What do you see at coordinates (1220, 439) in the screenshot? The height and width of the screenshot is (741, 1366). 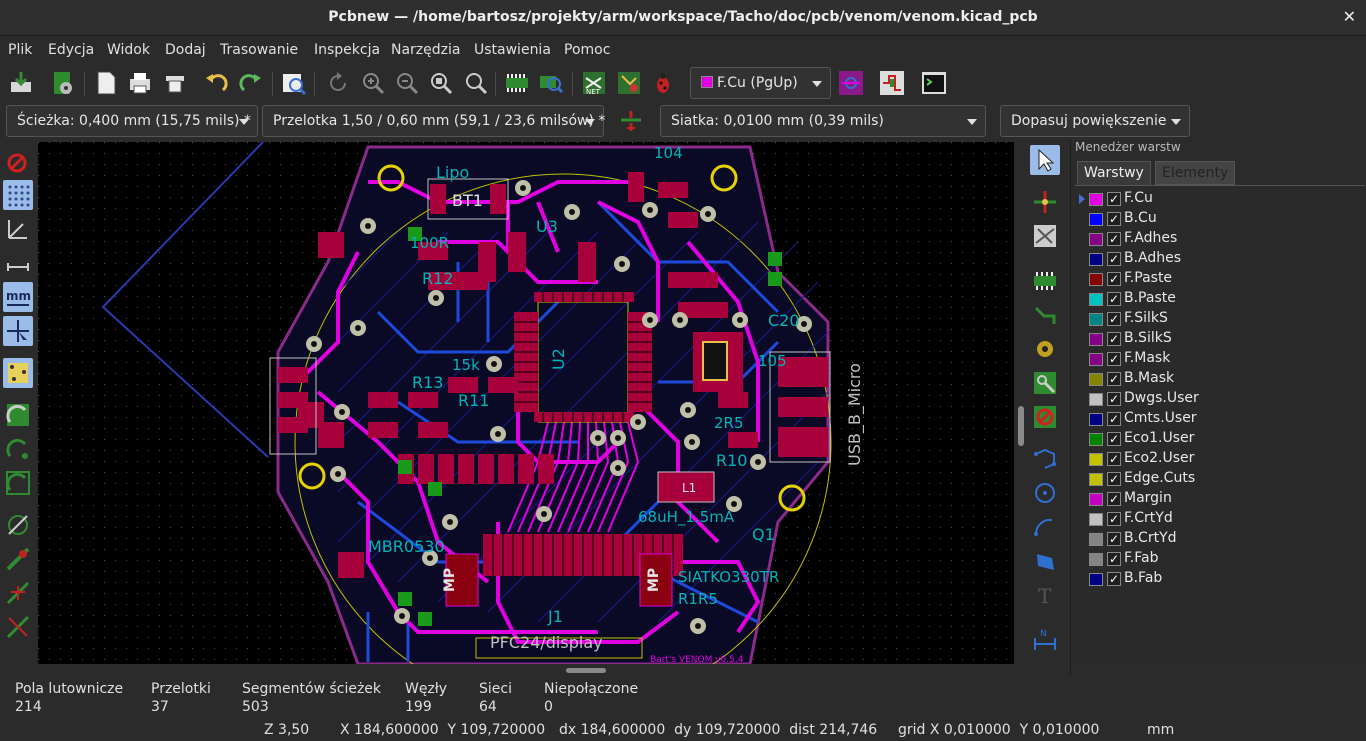 I see `layer-row: ✓ Eco1.User` at bounding box center [1220, 439].